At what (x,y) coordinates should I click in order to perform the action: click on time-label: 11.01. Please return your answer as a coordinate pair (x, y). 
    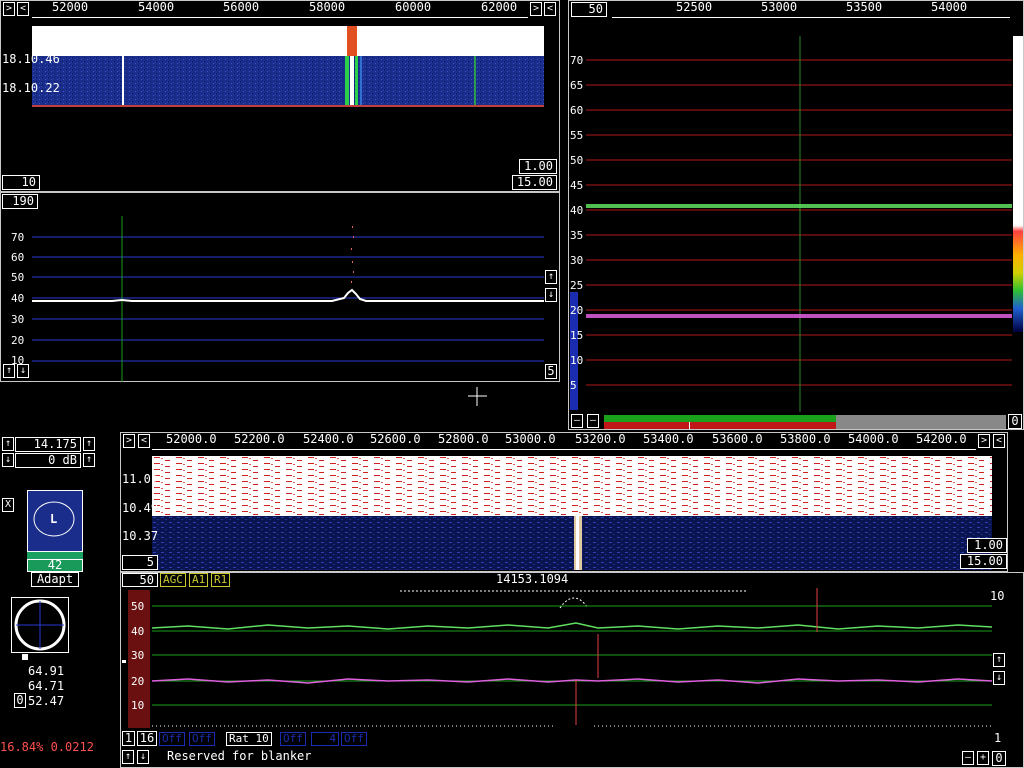
    Looking at the image, I should click on (140, 479).